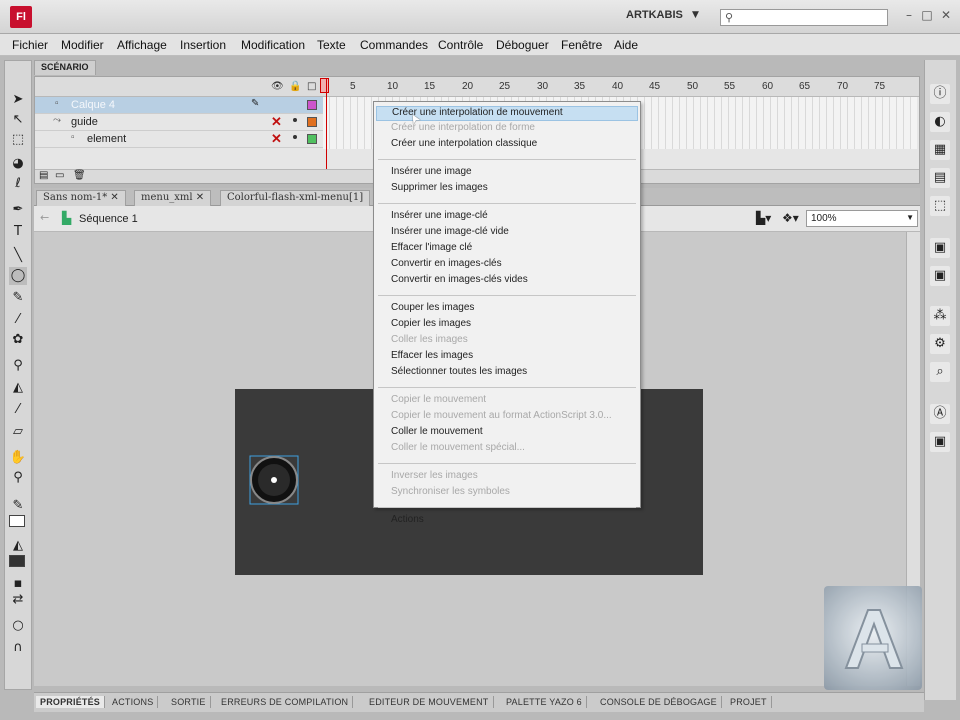  I want to click on menu-aide: Aide, so click(626, 45).